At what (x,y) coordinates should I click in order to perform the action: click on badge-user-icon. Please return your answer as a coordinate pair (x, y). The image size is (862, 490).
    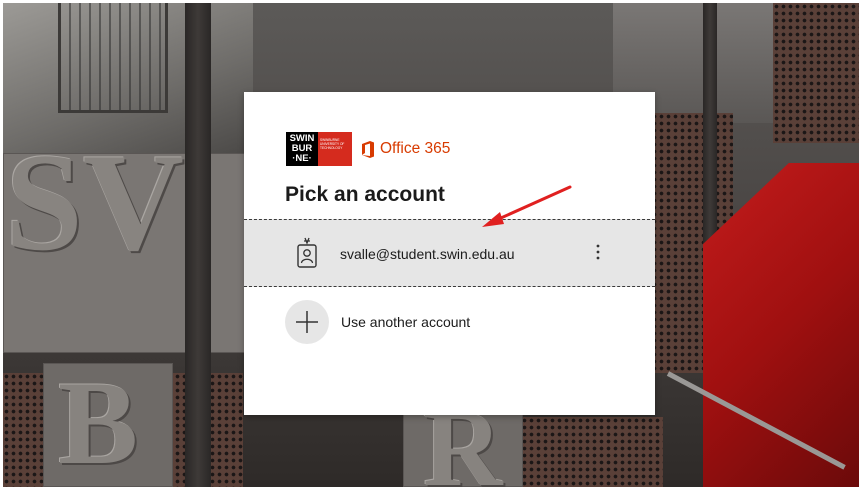
    Looking at the image, I should click on (307, 252).